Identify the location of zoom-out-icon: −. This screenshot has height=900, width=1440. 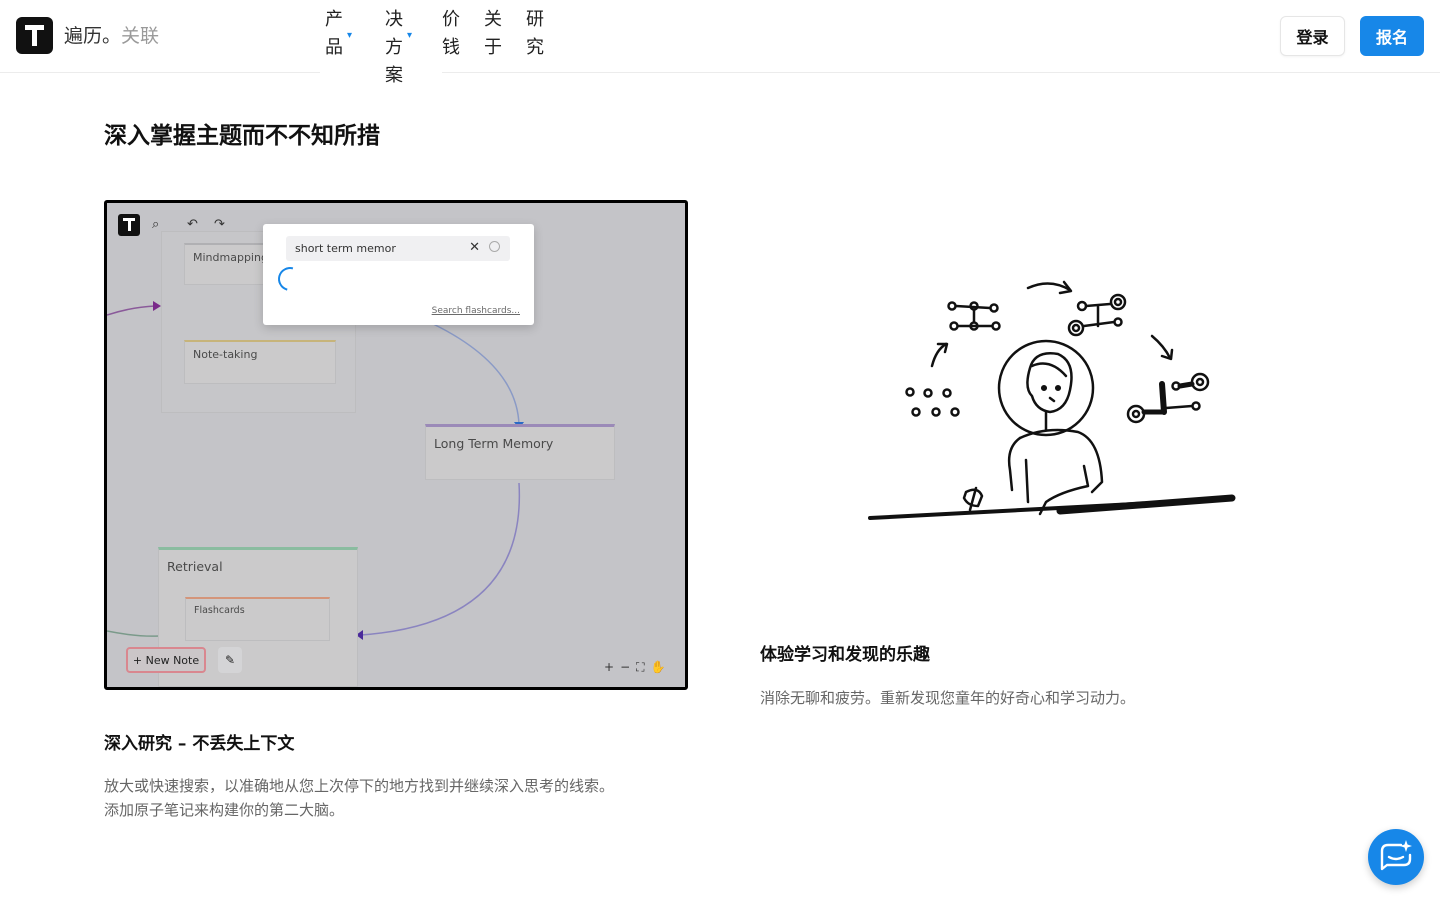
(628, 667).